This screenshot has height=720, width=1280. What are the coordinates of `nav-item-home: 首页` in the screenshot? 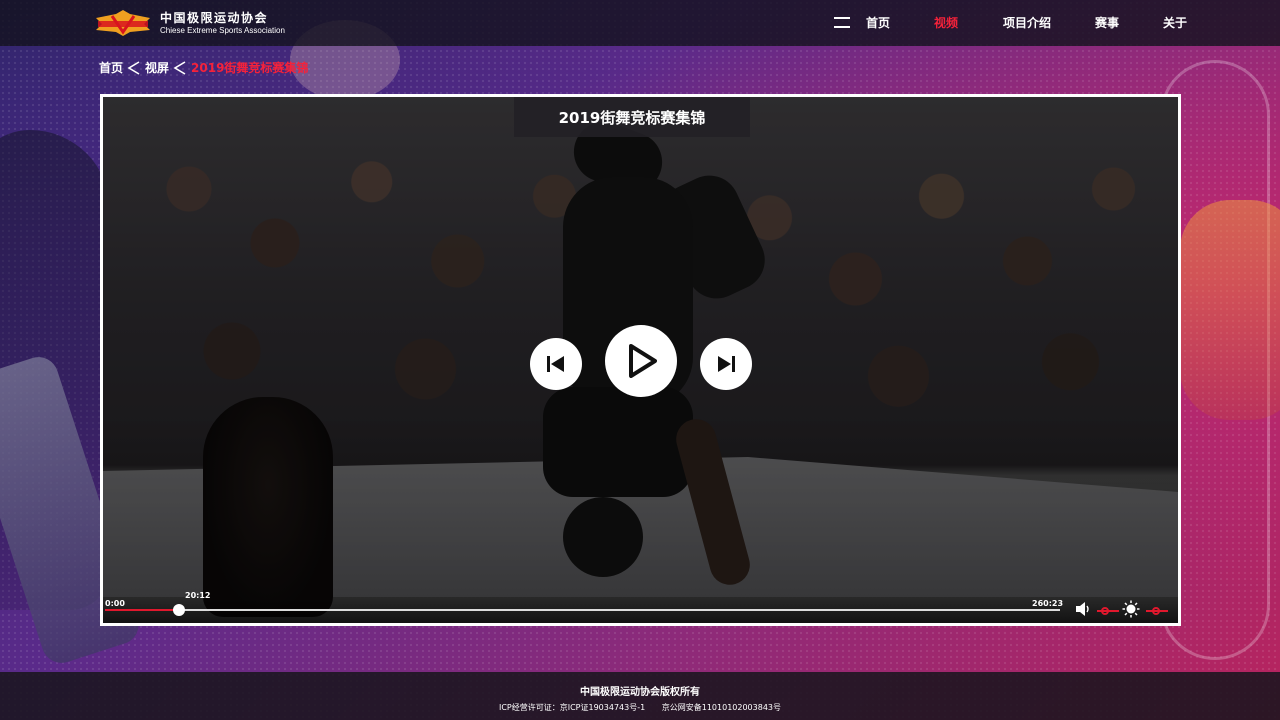 It's located at (900, 23).